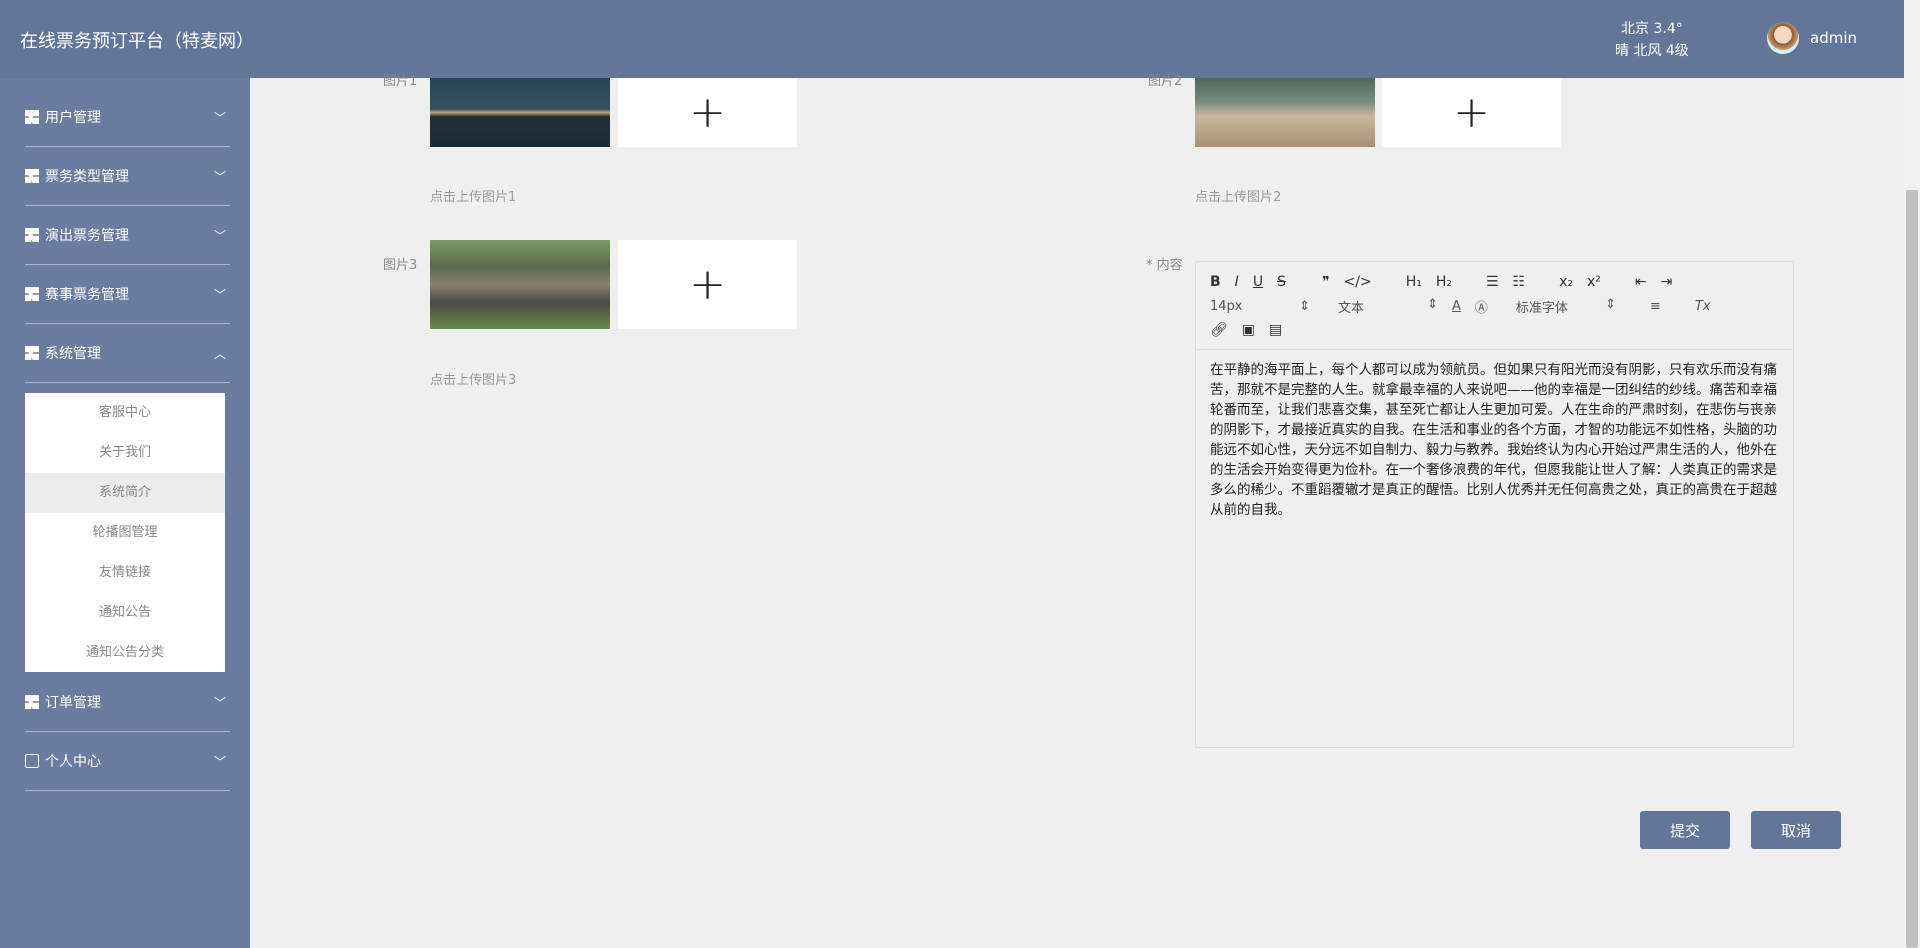 The width and height of the screenshot is (1920, 948). What do you see at coordinates (125, 573) in the screenshot?
I see `submenu-links: 友情链接` at bounding box center [125, 573].